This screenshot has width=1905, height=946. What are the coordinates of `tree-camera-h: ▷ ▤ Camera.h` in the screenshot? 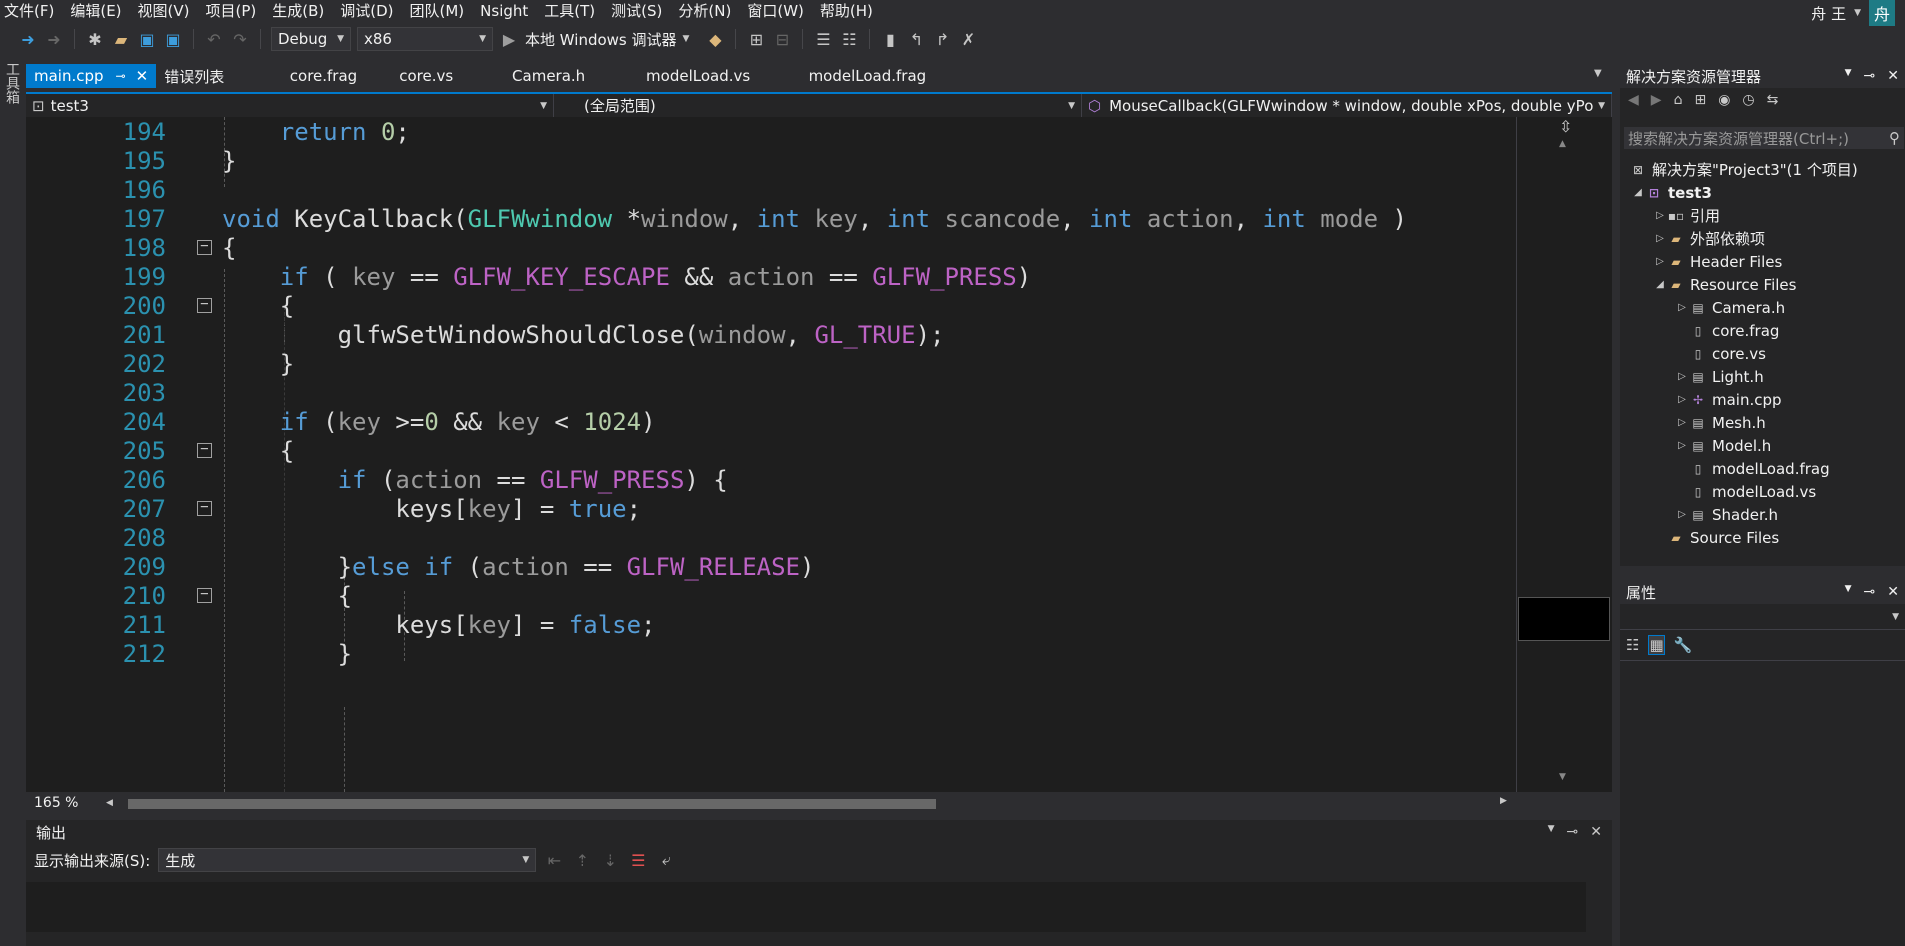 It's located at (1729, 307).